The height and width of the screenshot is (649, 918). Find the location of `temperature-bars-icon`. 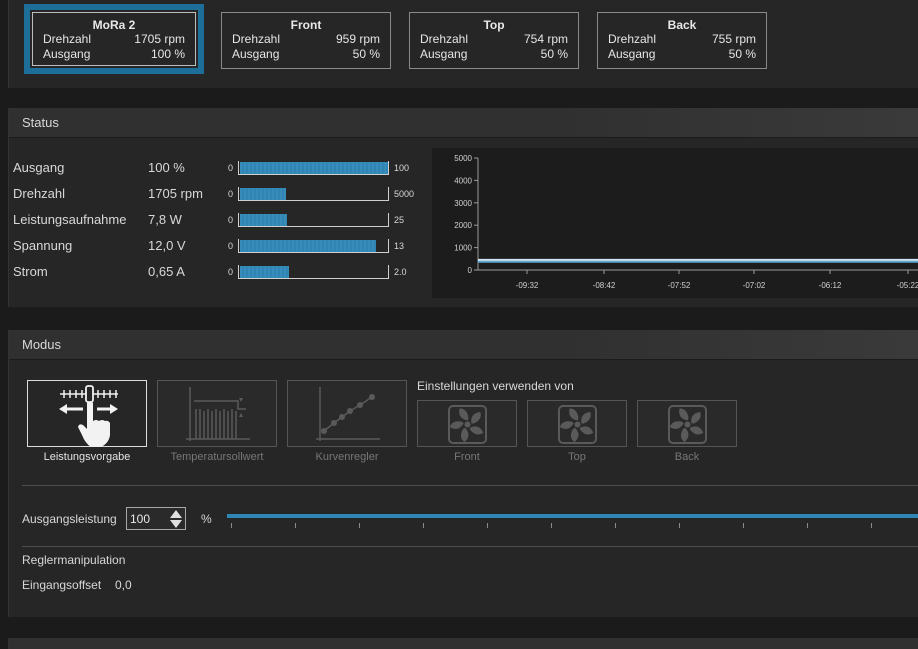

temperature-bars-icon is located at coordinates (218, 414).